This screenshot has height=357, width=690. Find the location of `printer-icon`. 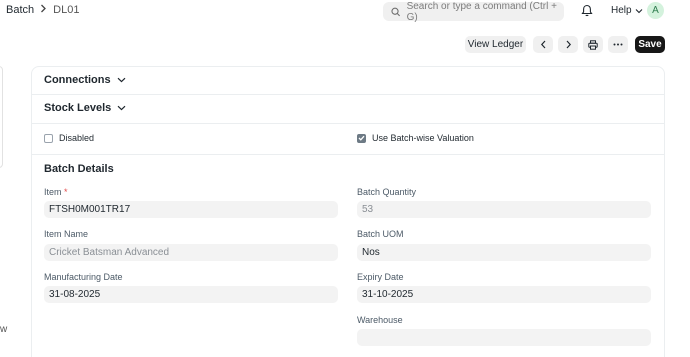

printer-icon is located at coordinates (593, 44).